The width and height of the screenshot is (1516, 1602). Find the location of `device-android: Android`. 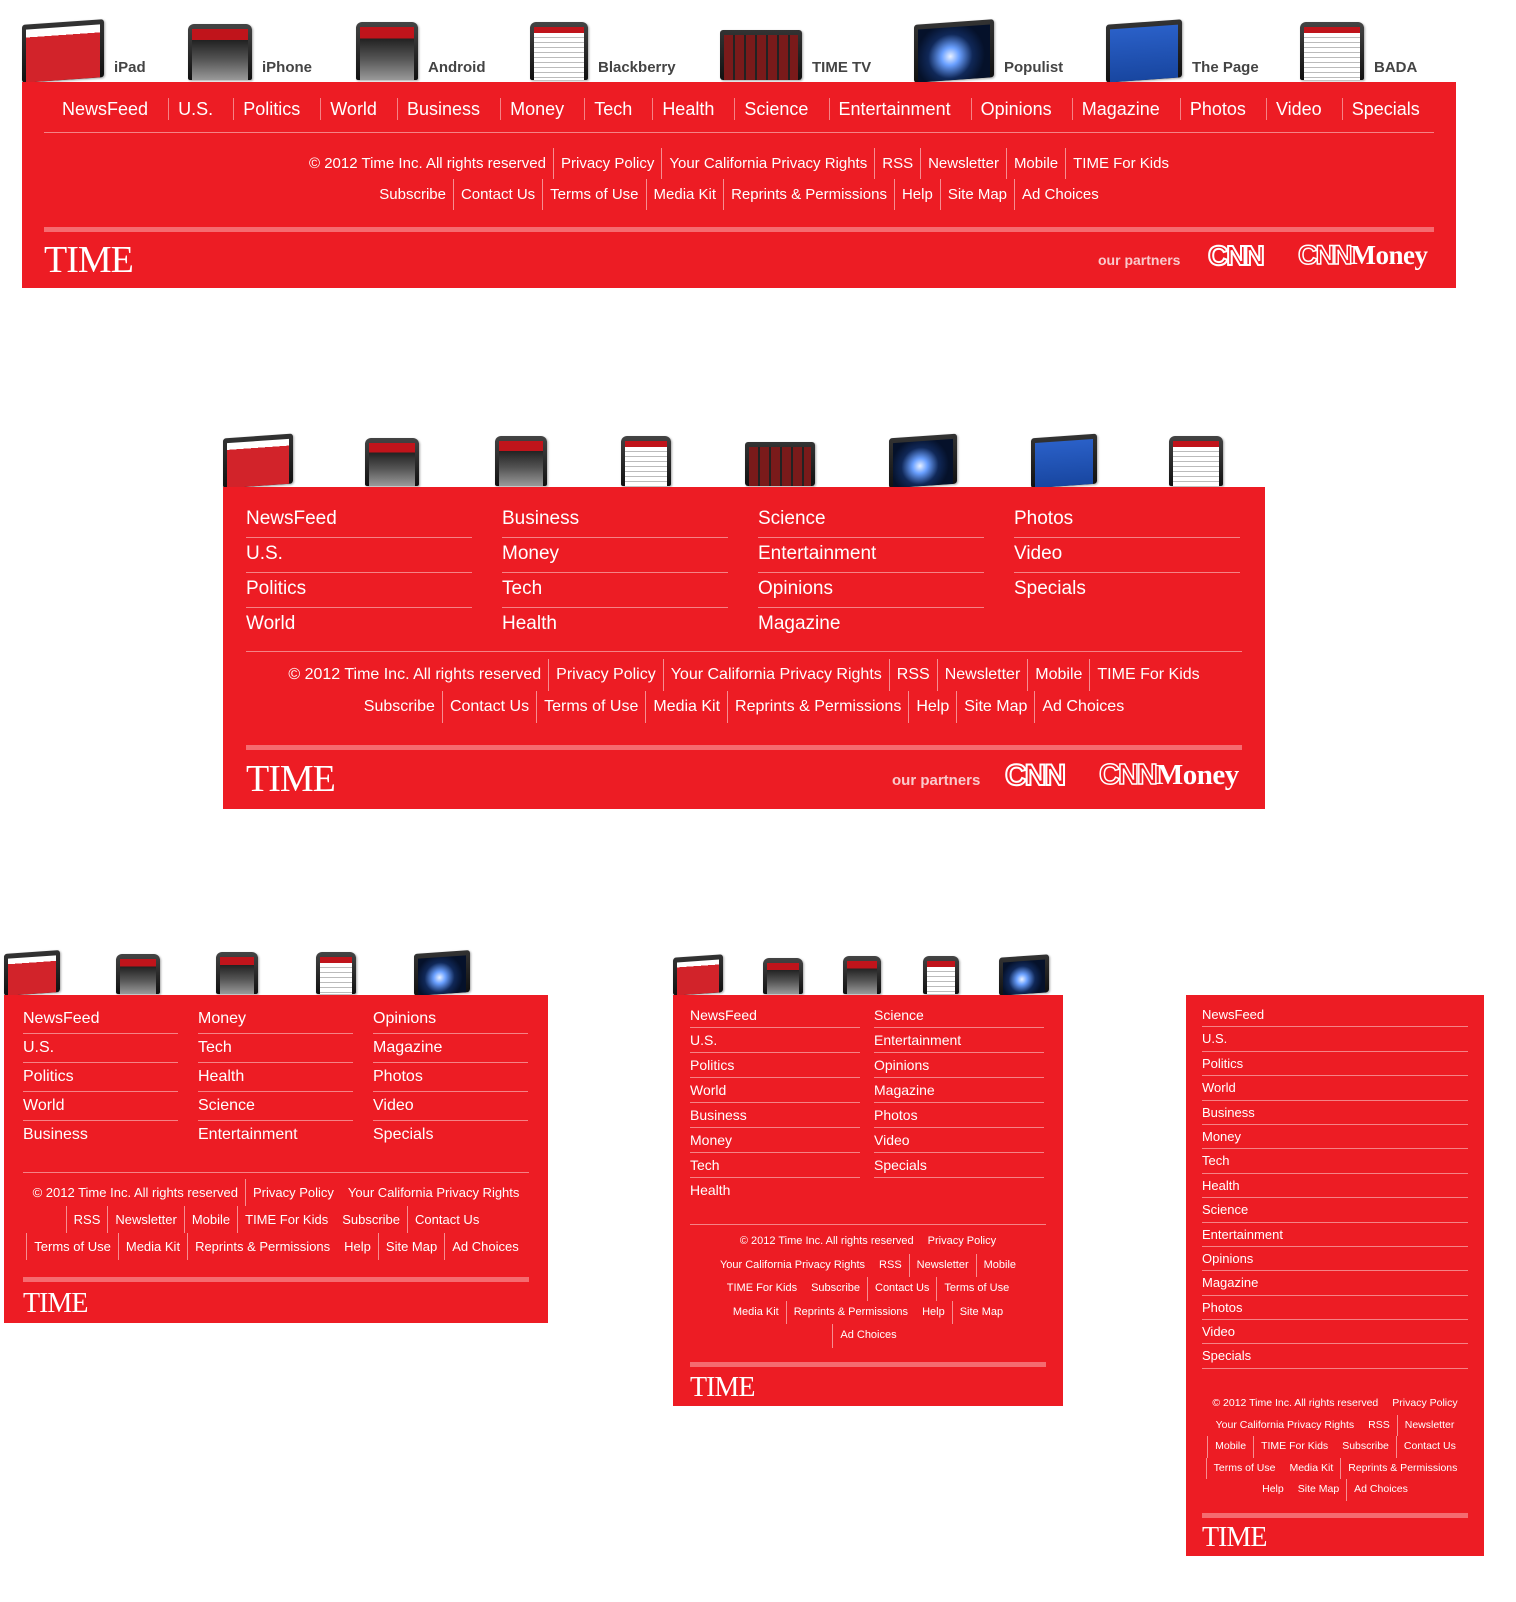

device-android: Android is located at coordinates (421, 51).